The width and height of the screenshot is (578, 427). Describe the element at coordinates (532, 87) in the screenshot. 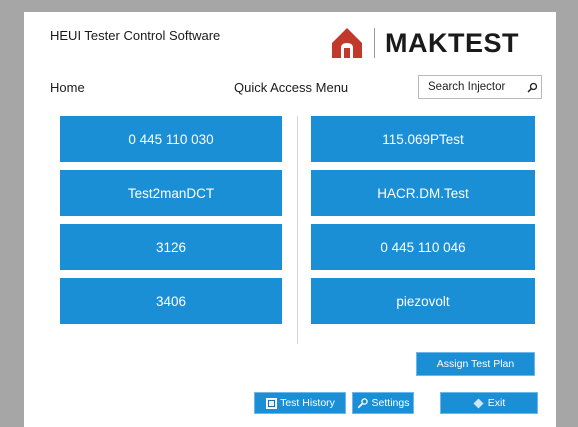

I see `search-icon` at that location.